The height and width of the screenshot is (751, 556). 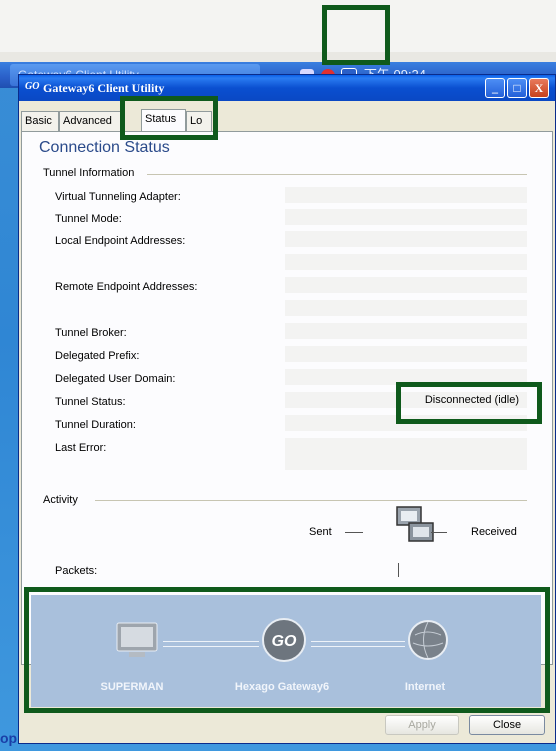 I want to click on highlight-tunnel-status, so click(x=469, y=403).